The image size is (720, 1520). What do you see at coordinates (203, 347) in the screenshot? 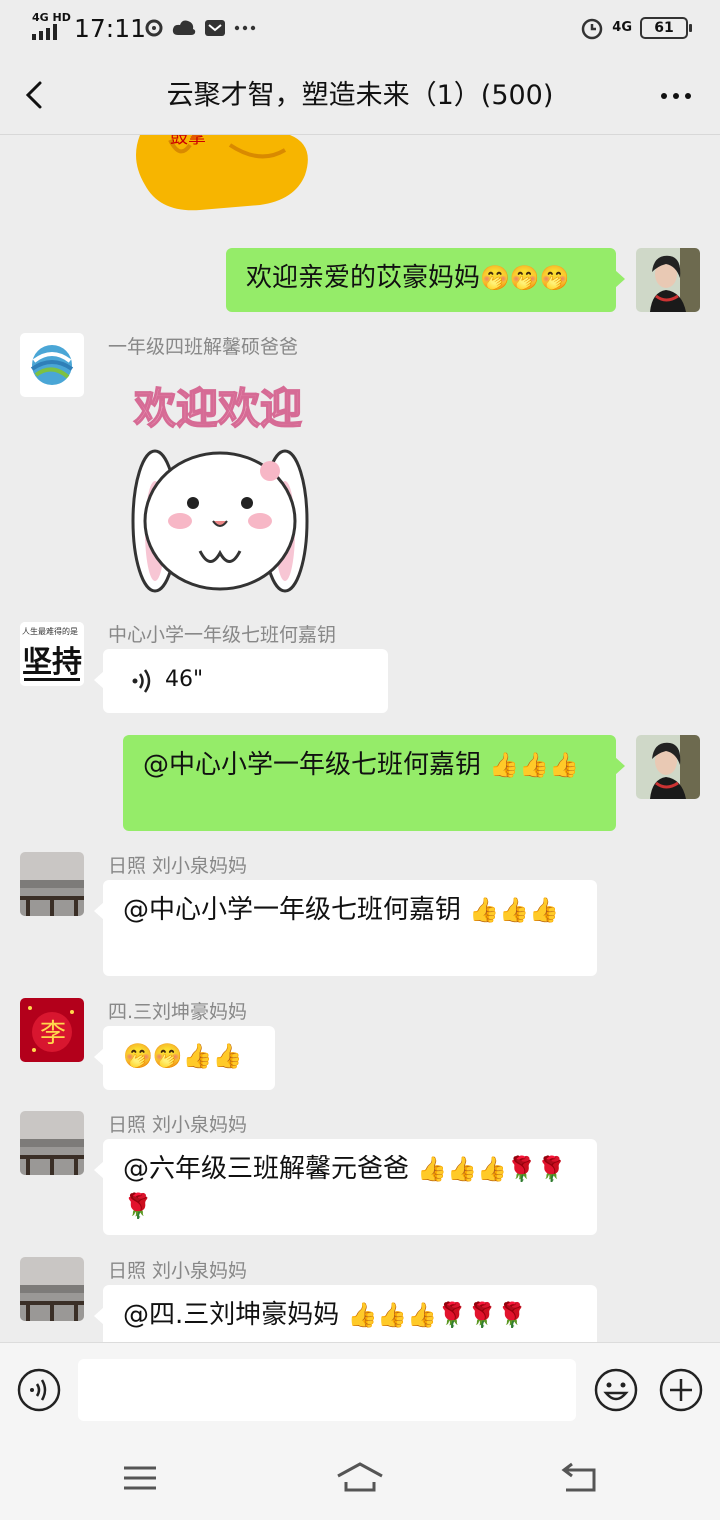
I see `sender-name: 一年级四班解馨硕爸爸` at bounding box center [203, 347].